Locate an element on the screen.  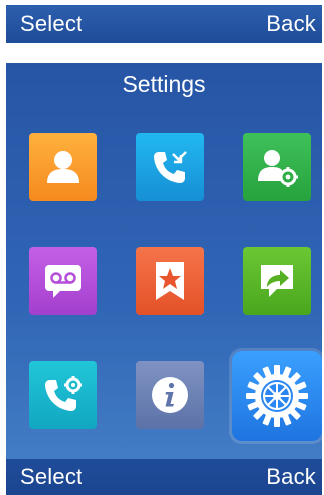
info-icon is located at coordinates (170, 395).